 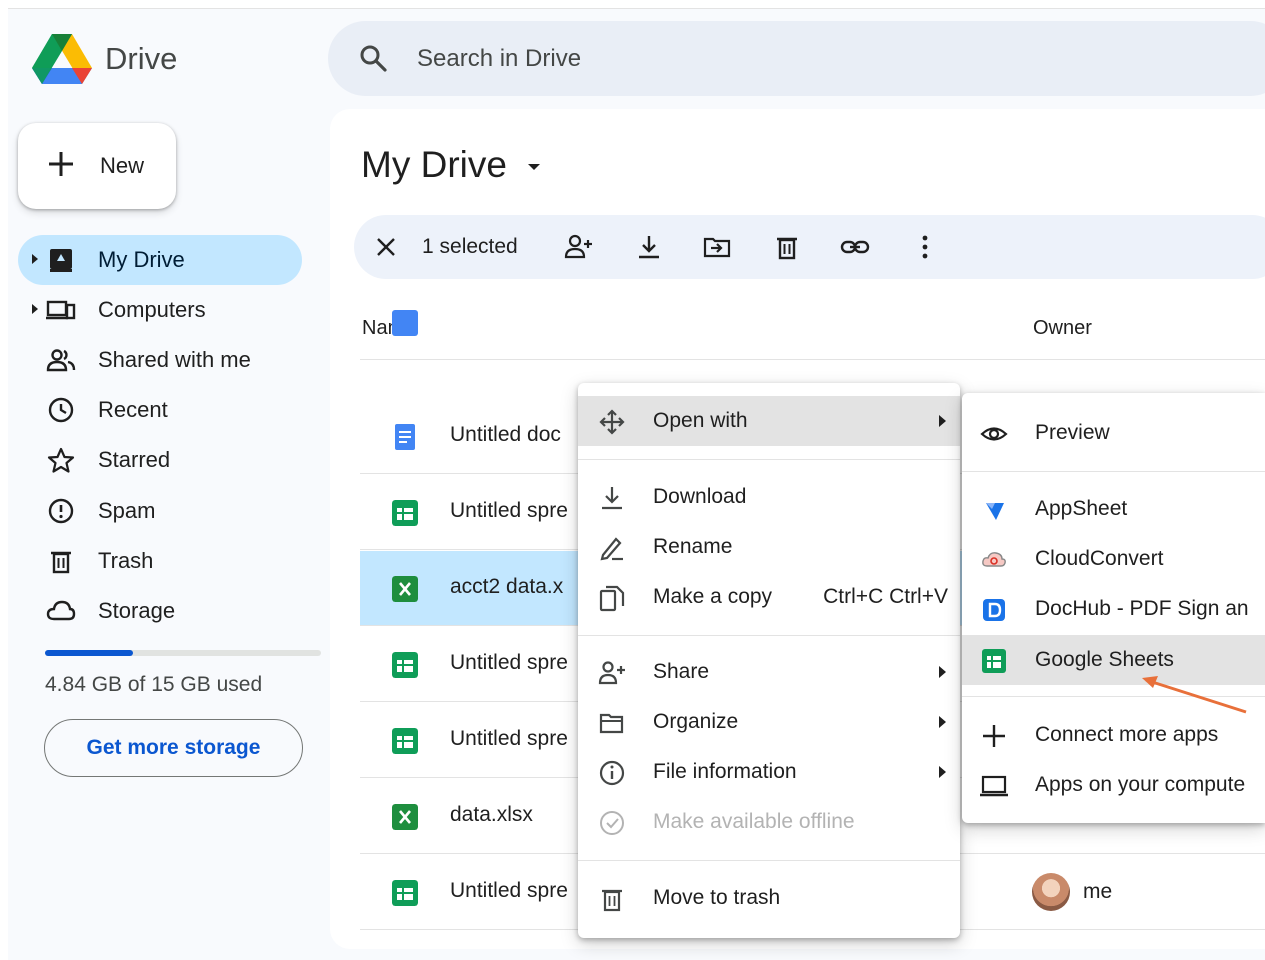 What do you see at coordinates (717, 897) in the screenshot?
I see `menu-item-label: Move to trash` at bounding box center [717, 897].